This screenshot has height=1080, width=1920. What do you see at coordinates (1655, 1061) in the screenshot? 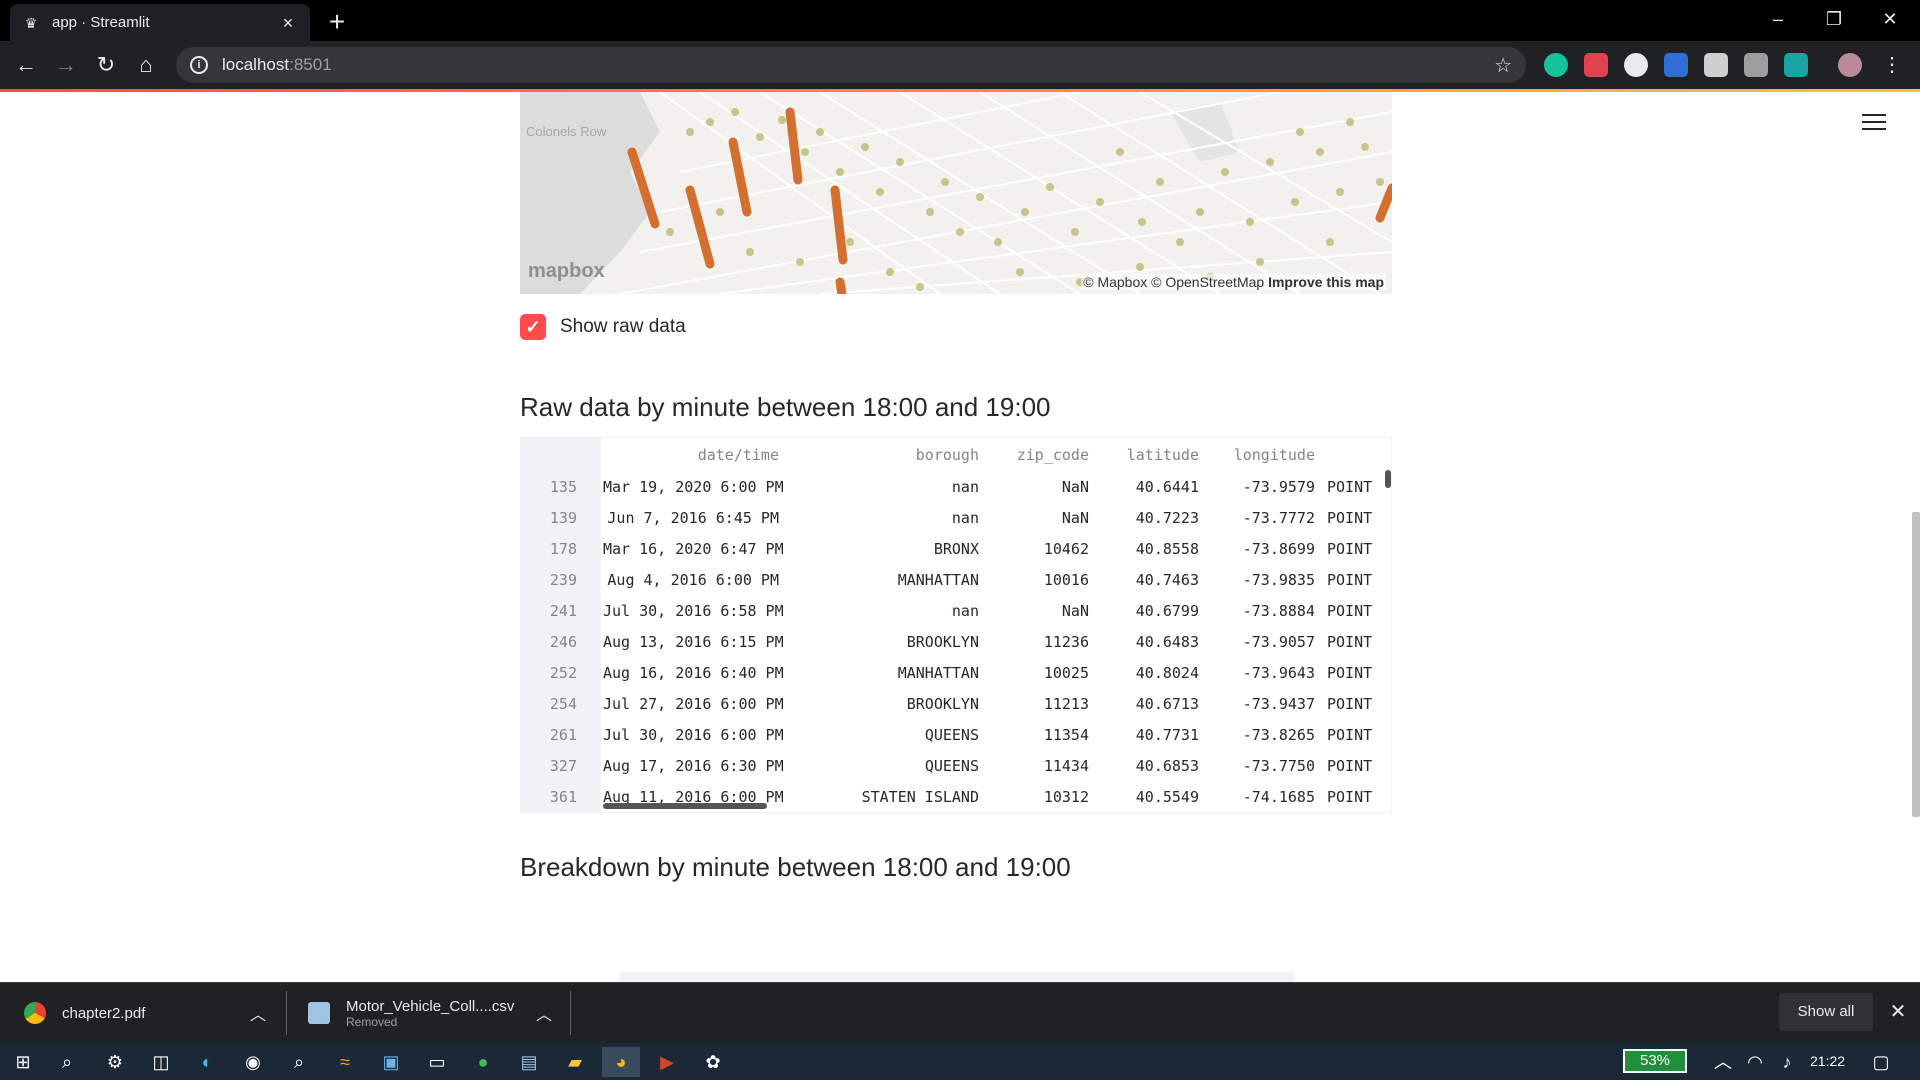
I see `battery-indicator: 53%` at bounding box center [1655, 1061].